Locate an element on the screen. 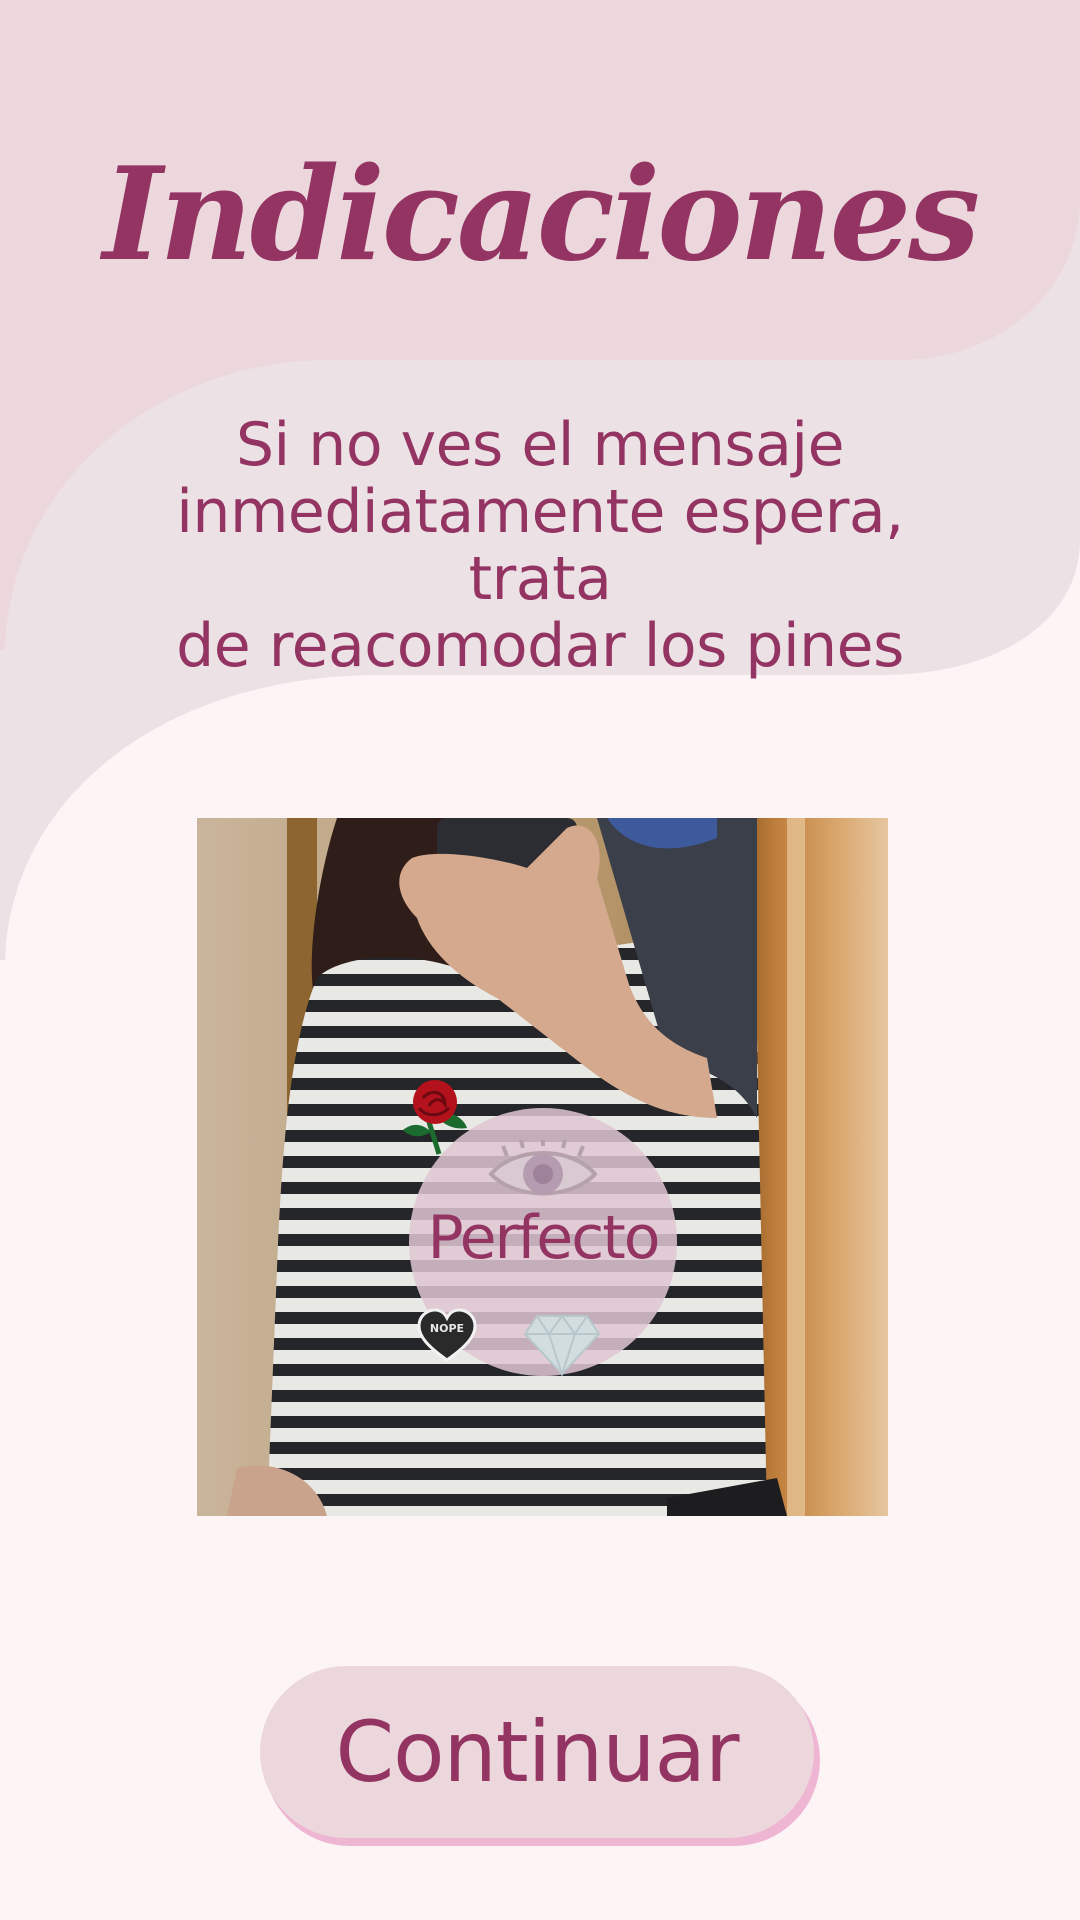 This screenshot has height=1920, width=1080. heart-pin-icon is located at coordinates (447, 1335).